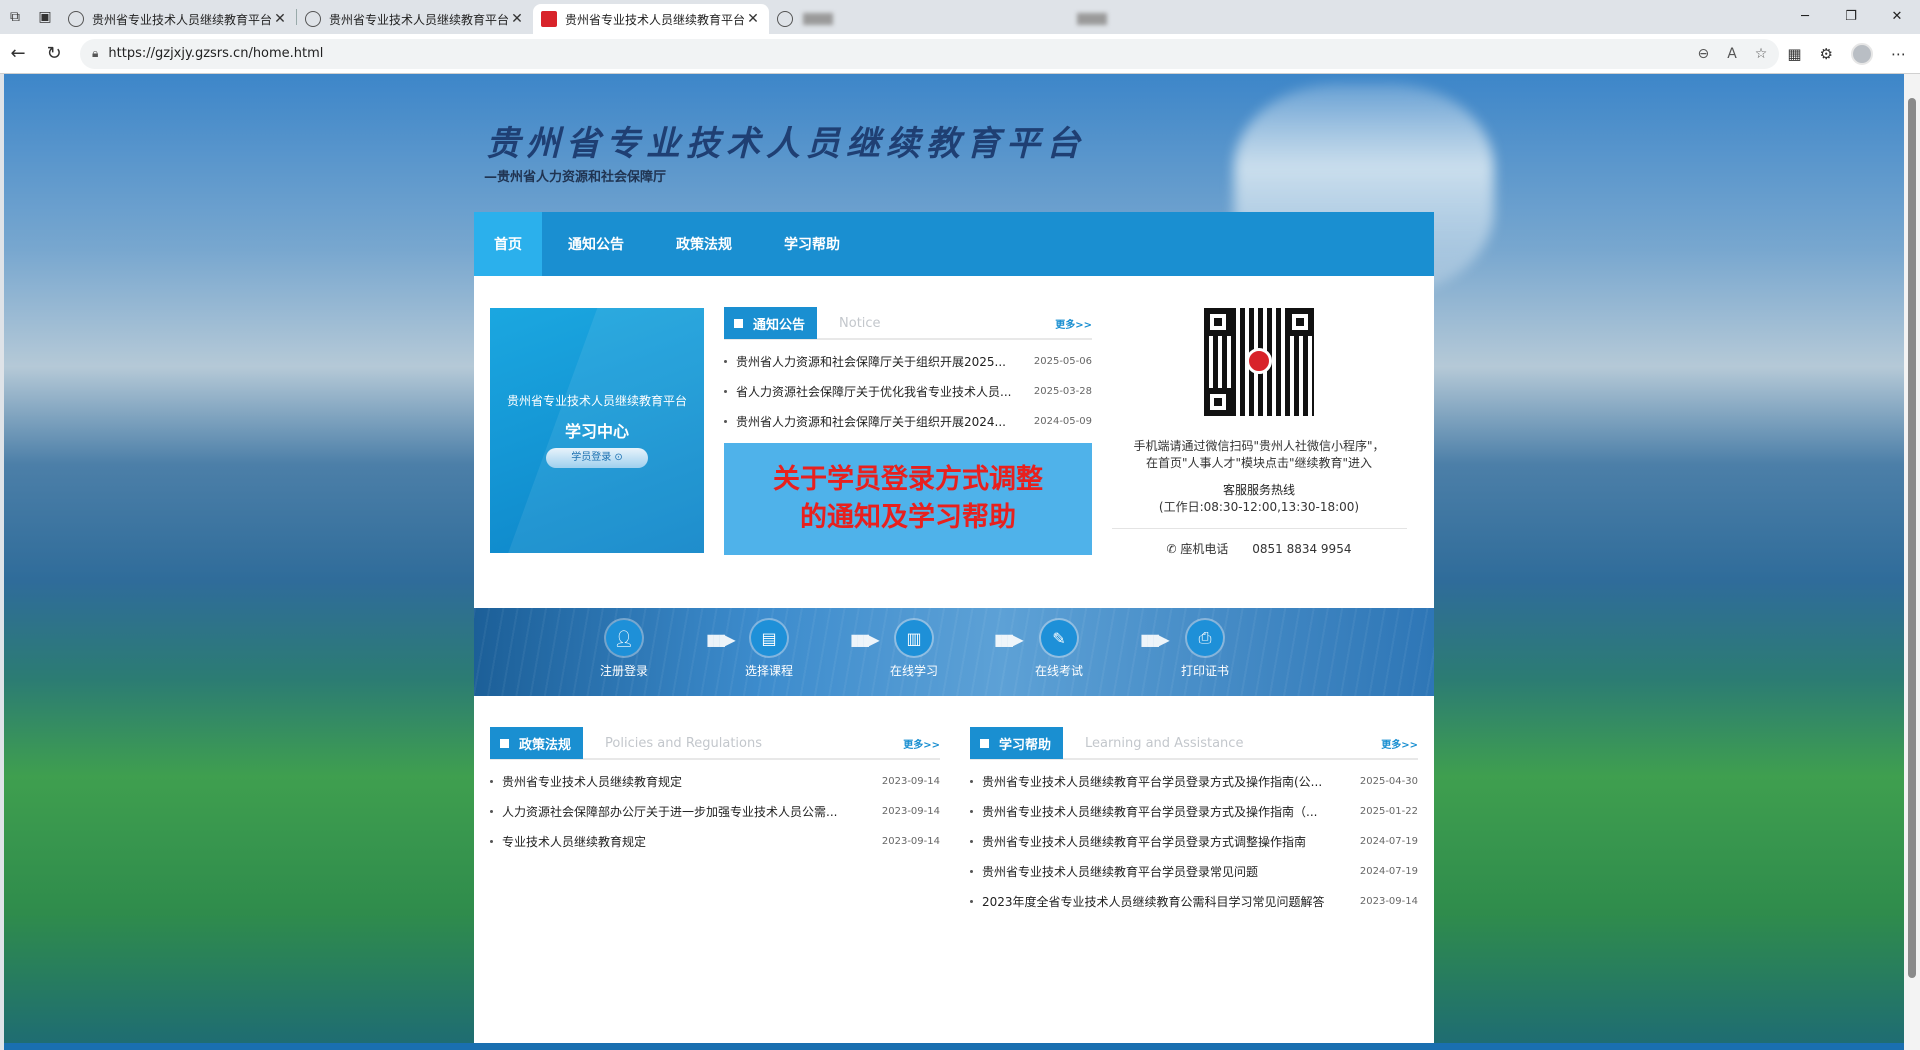 Image resolution: width=1920 pixels, height=1050 pixels. Describe the element at coordinates (1166, 901) in the screenshot. I see `item-title: 2023年度全省专业技术人员继续教育公需科目学习常见问题解答` at that location.